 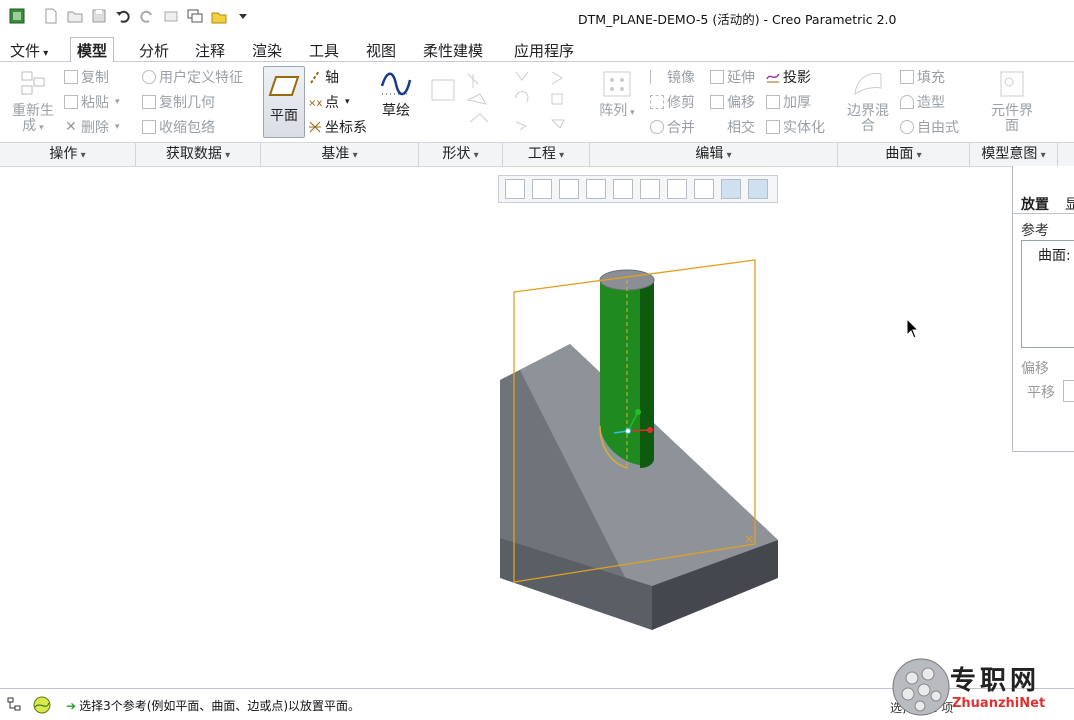 What do you see at coordinates (542, 189) in the screenshot?
I see `zoom-in-icon` at bounding box center [542, 189].